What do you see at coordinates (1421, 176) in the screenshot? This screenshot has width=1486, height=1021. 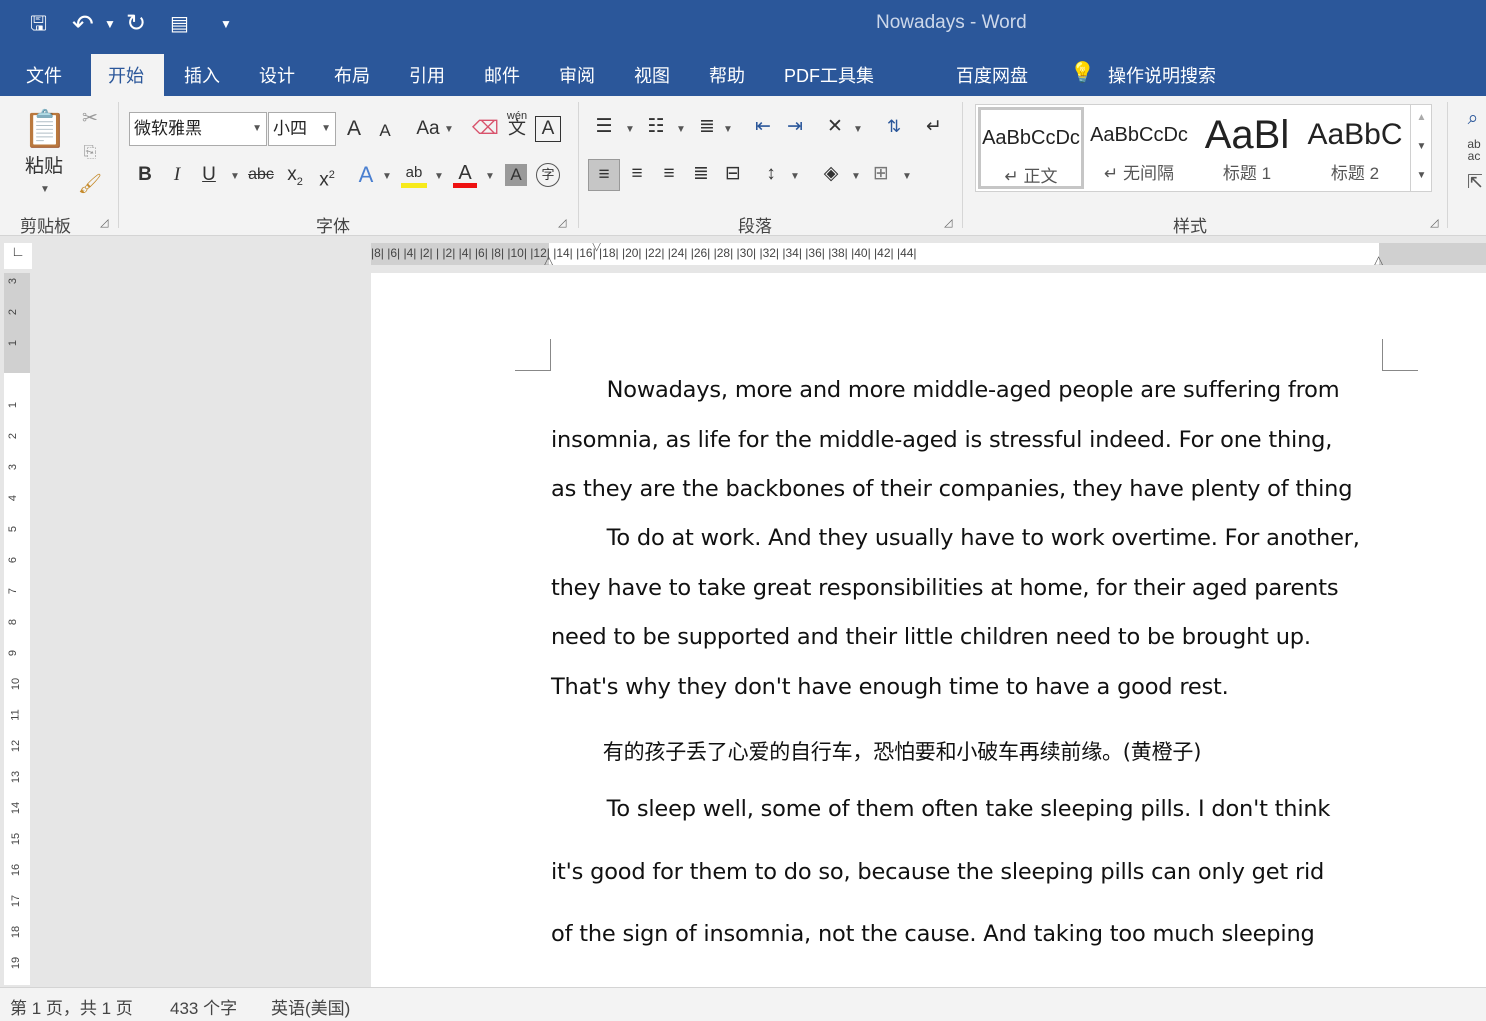 I see `gallery-more-icon: ▼` at bounding box center [1421, 176].